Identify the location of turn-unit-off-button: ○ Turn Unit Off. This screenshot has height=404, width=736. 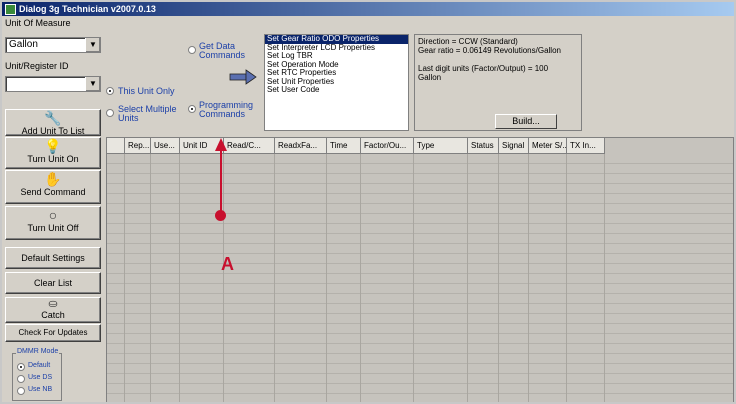
(53, 223).